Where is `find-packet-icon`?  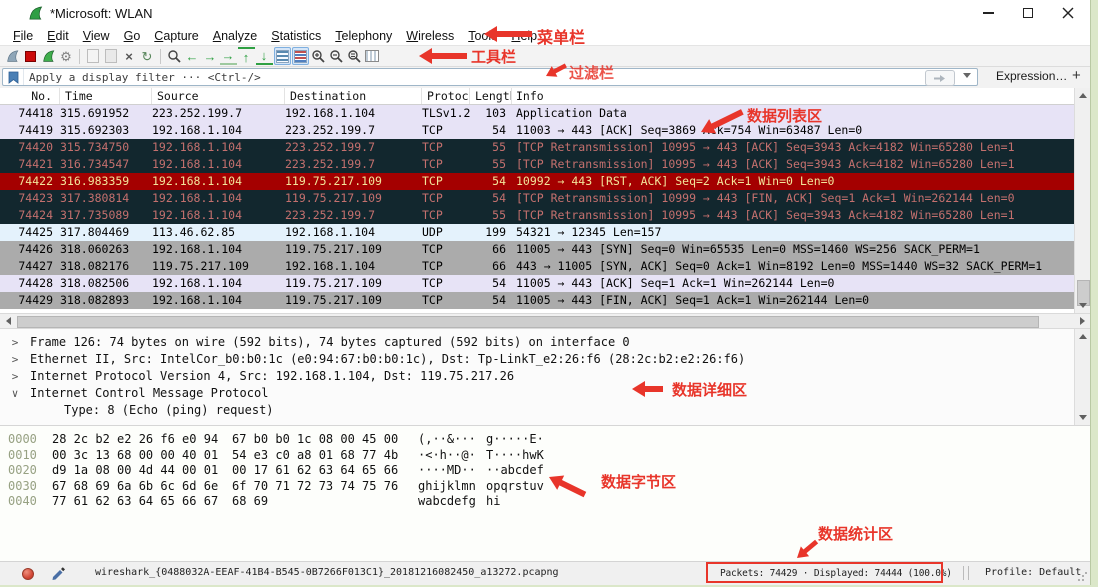 find-packet-icon is located at coordinates (174, 56).